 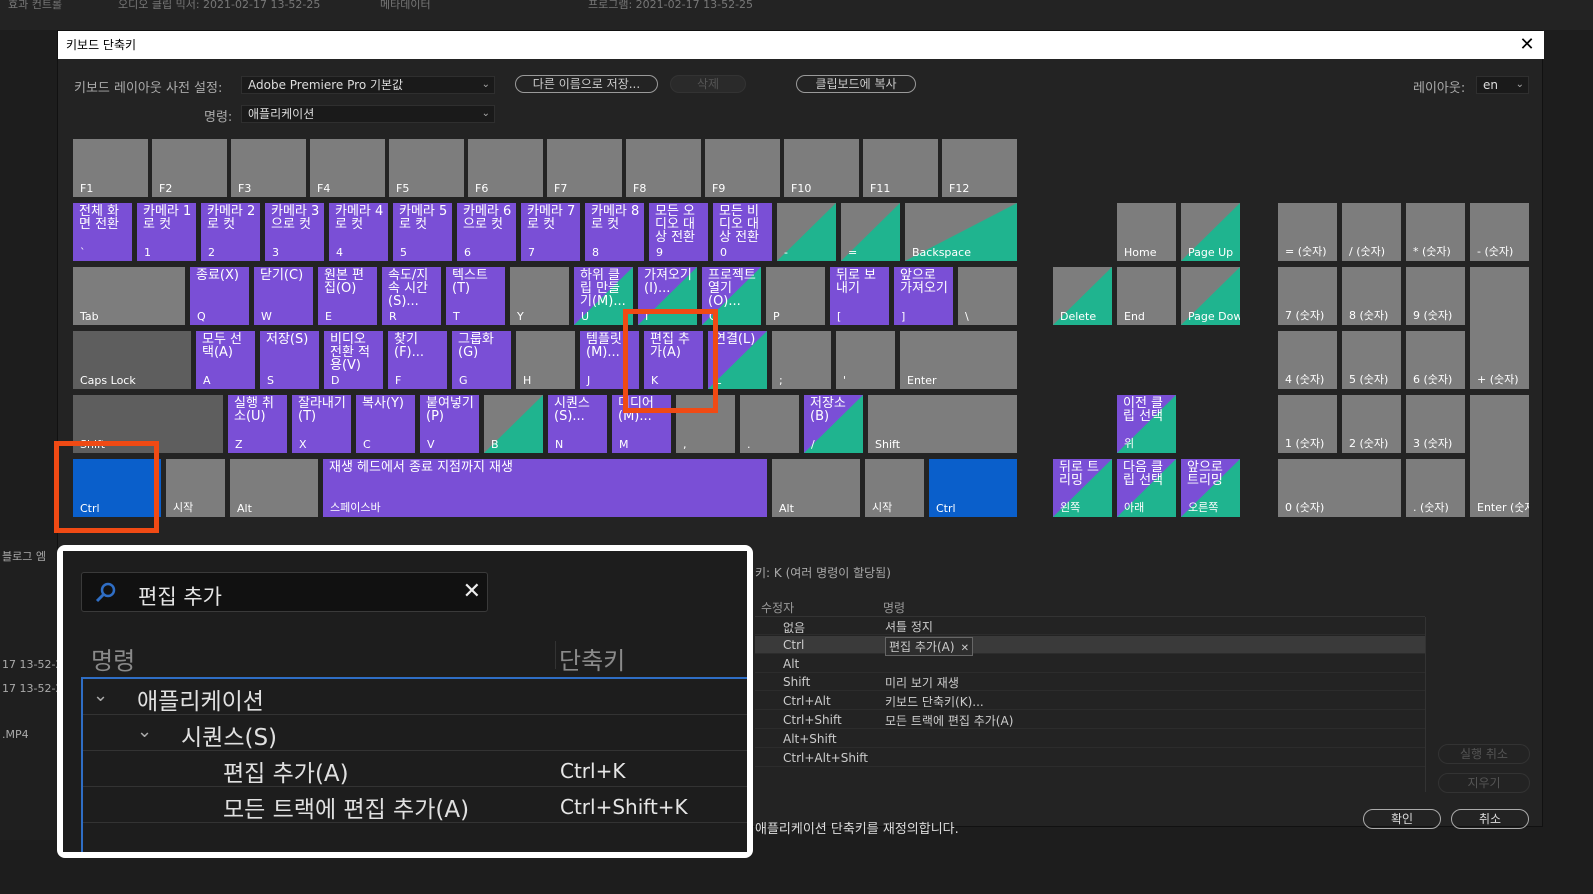 I want to click on key-q: 종료(X) Q, so click(x=219, y=296).